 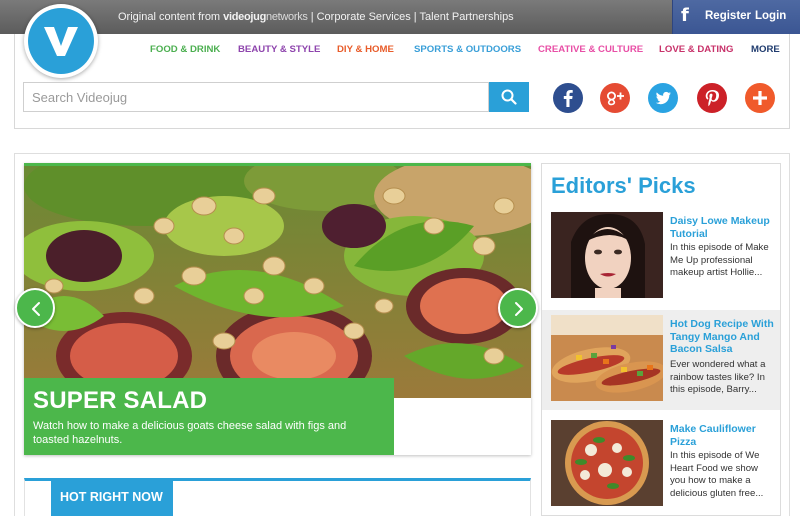 What do you see at coordinates (723, 435) in the screenshot?
I see `pick-title: Make Cauliflower Pizza` at bounding box center [723, 435].